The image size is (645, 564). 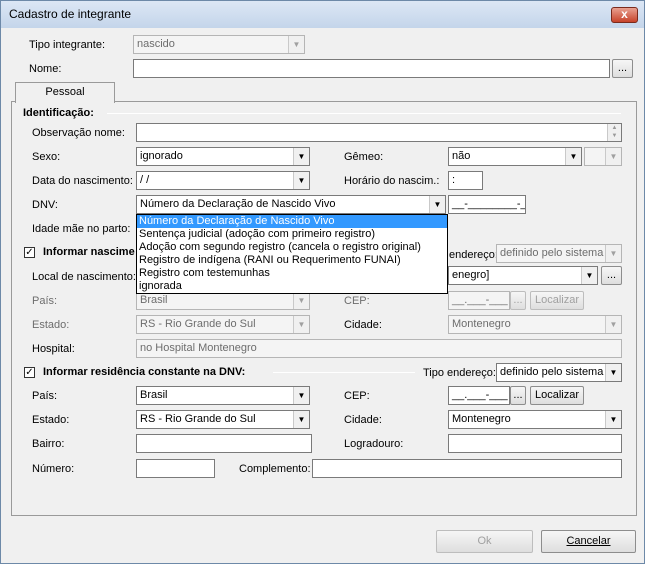 What do you see at coordinates (29, 372) in the screenshot?
I see `residencia-checkbox: ✓` at bounding box center [29, 372].